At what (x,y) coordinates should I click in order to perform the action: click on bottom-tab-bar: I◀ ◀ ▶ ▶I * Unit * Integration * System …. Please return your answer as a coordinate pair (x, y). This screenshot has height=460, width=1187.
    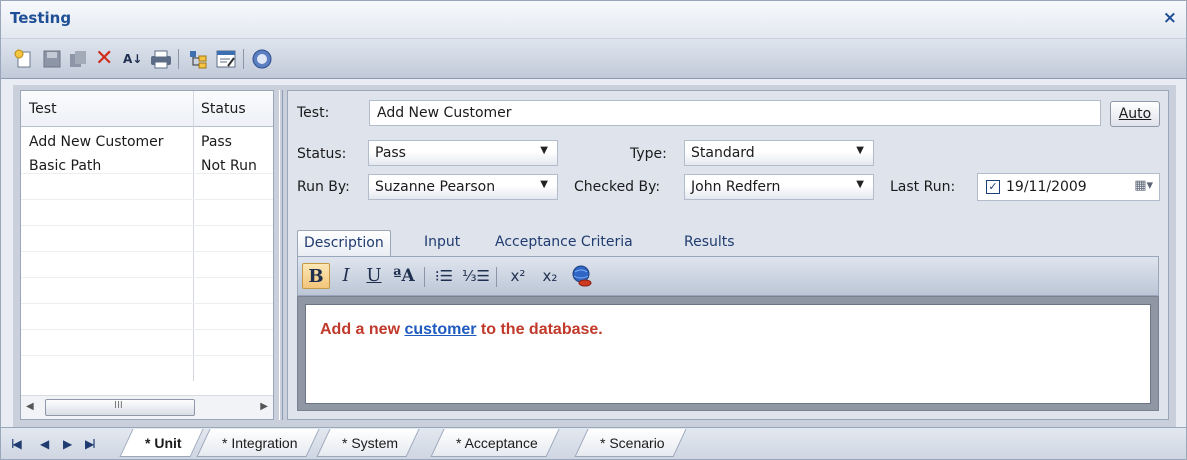
    Looking at the image, I should click on (593, 443).